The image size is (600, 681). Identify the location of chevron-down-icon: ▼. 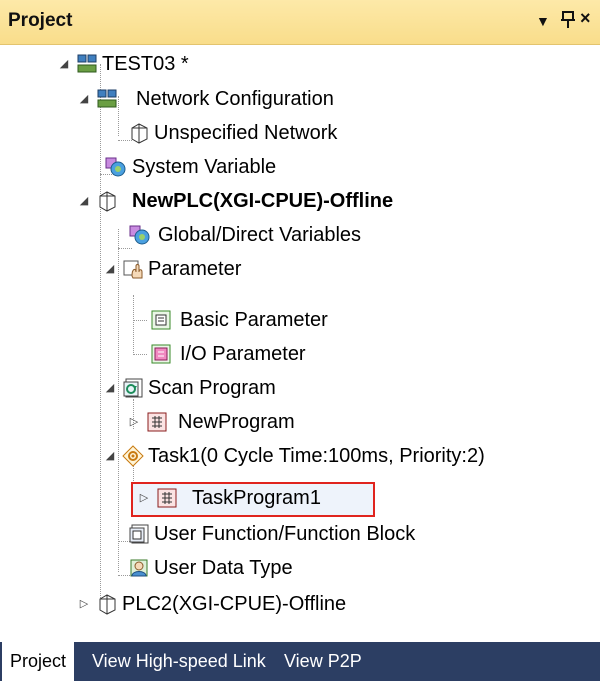
(543, 21).